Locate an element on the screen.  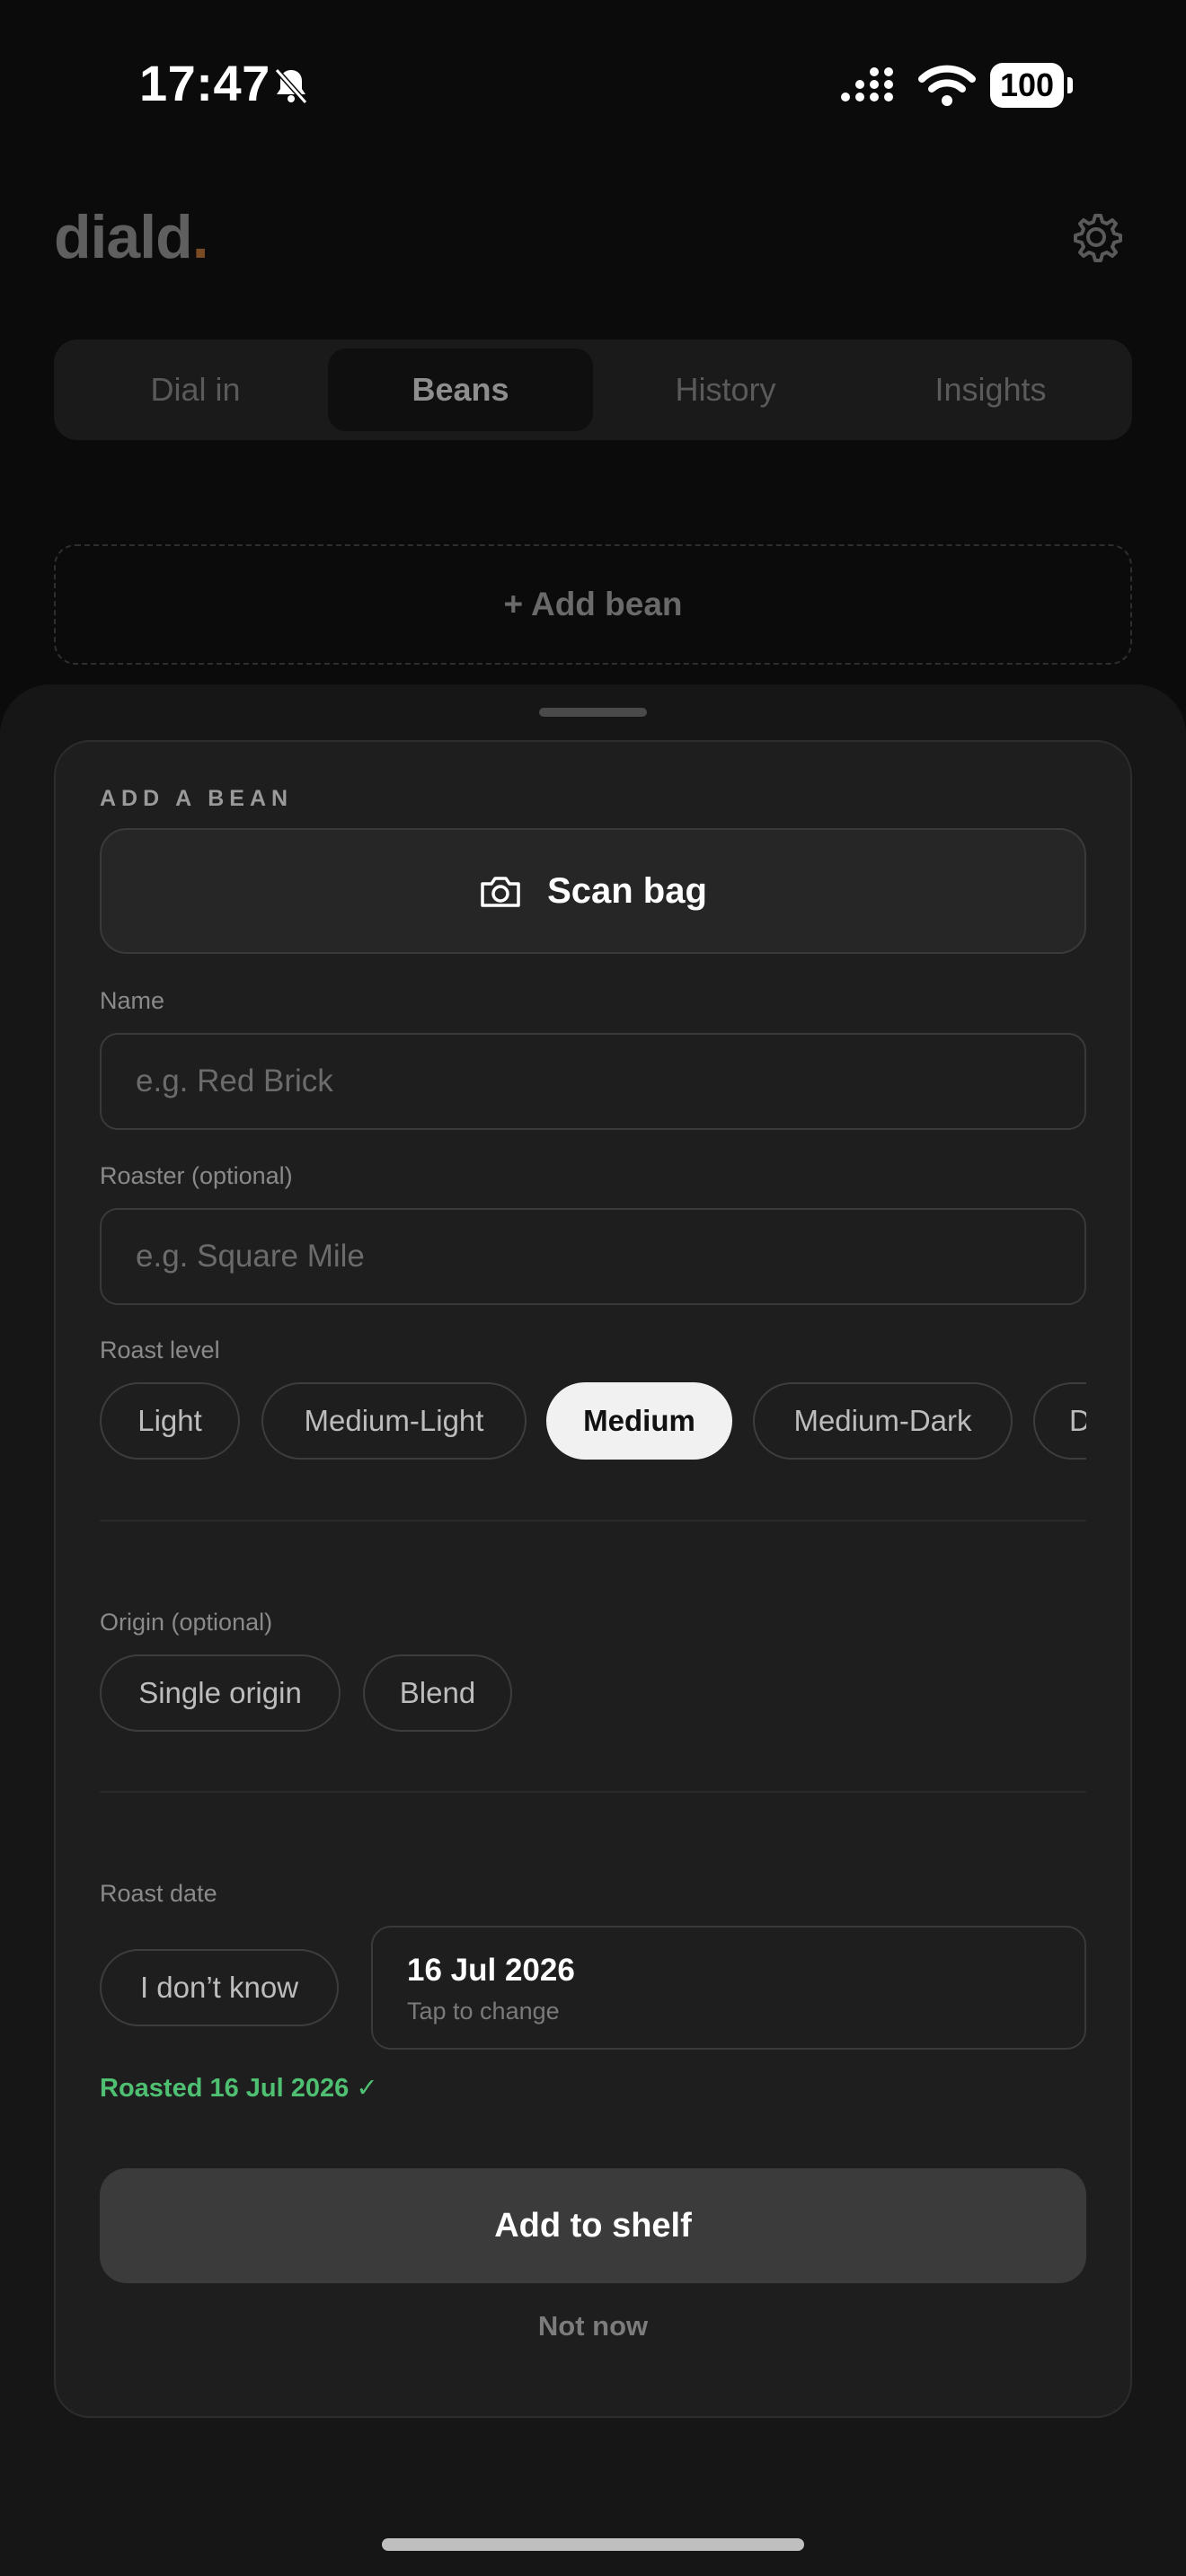
gear-icon is located at coordinates (1096, 237).